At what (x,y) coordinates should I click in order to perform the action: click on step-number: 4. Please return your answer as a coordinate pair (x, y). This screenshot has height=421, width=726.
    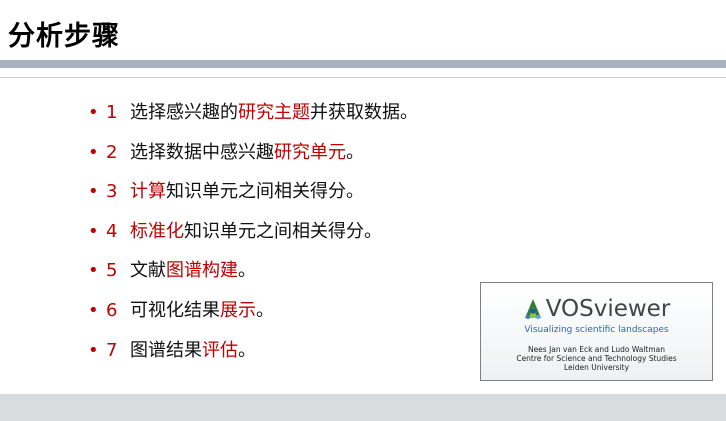
    Looking at the image, I should click on (112, 231).